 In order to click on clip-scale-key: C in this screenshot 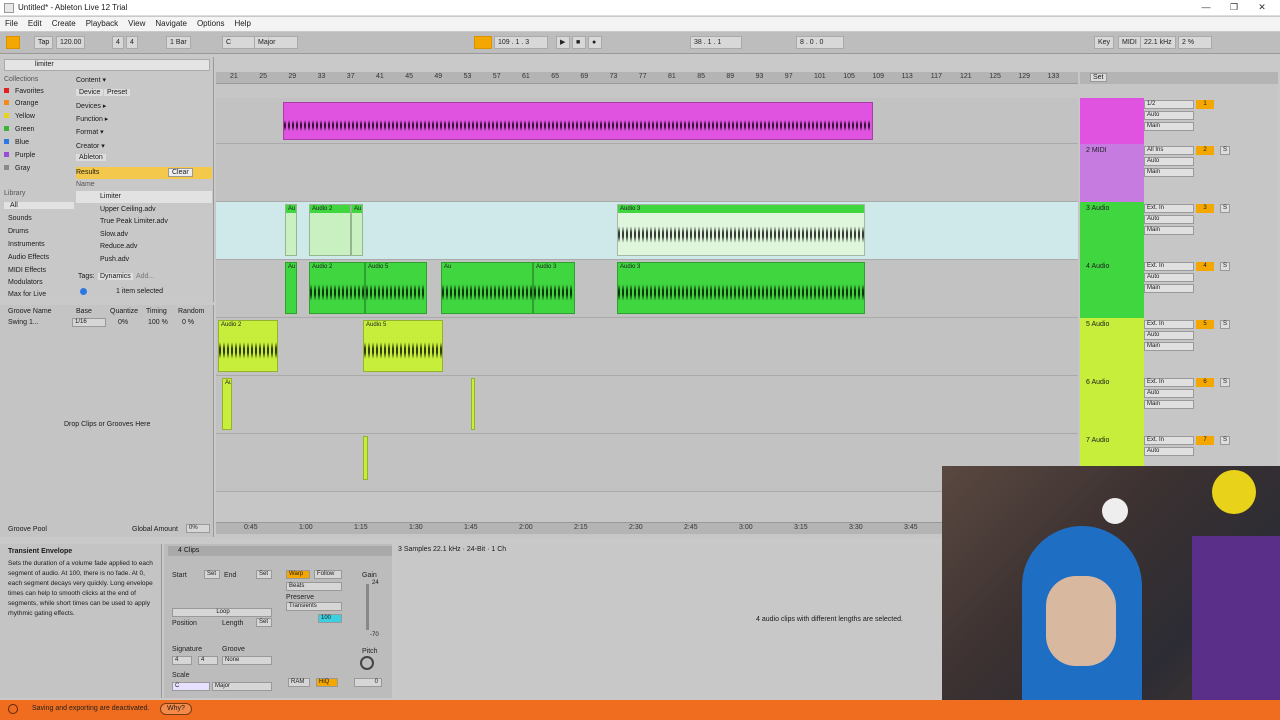, I will do `click(191, 686)`.